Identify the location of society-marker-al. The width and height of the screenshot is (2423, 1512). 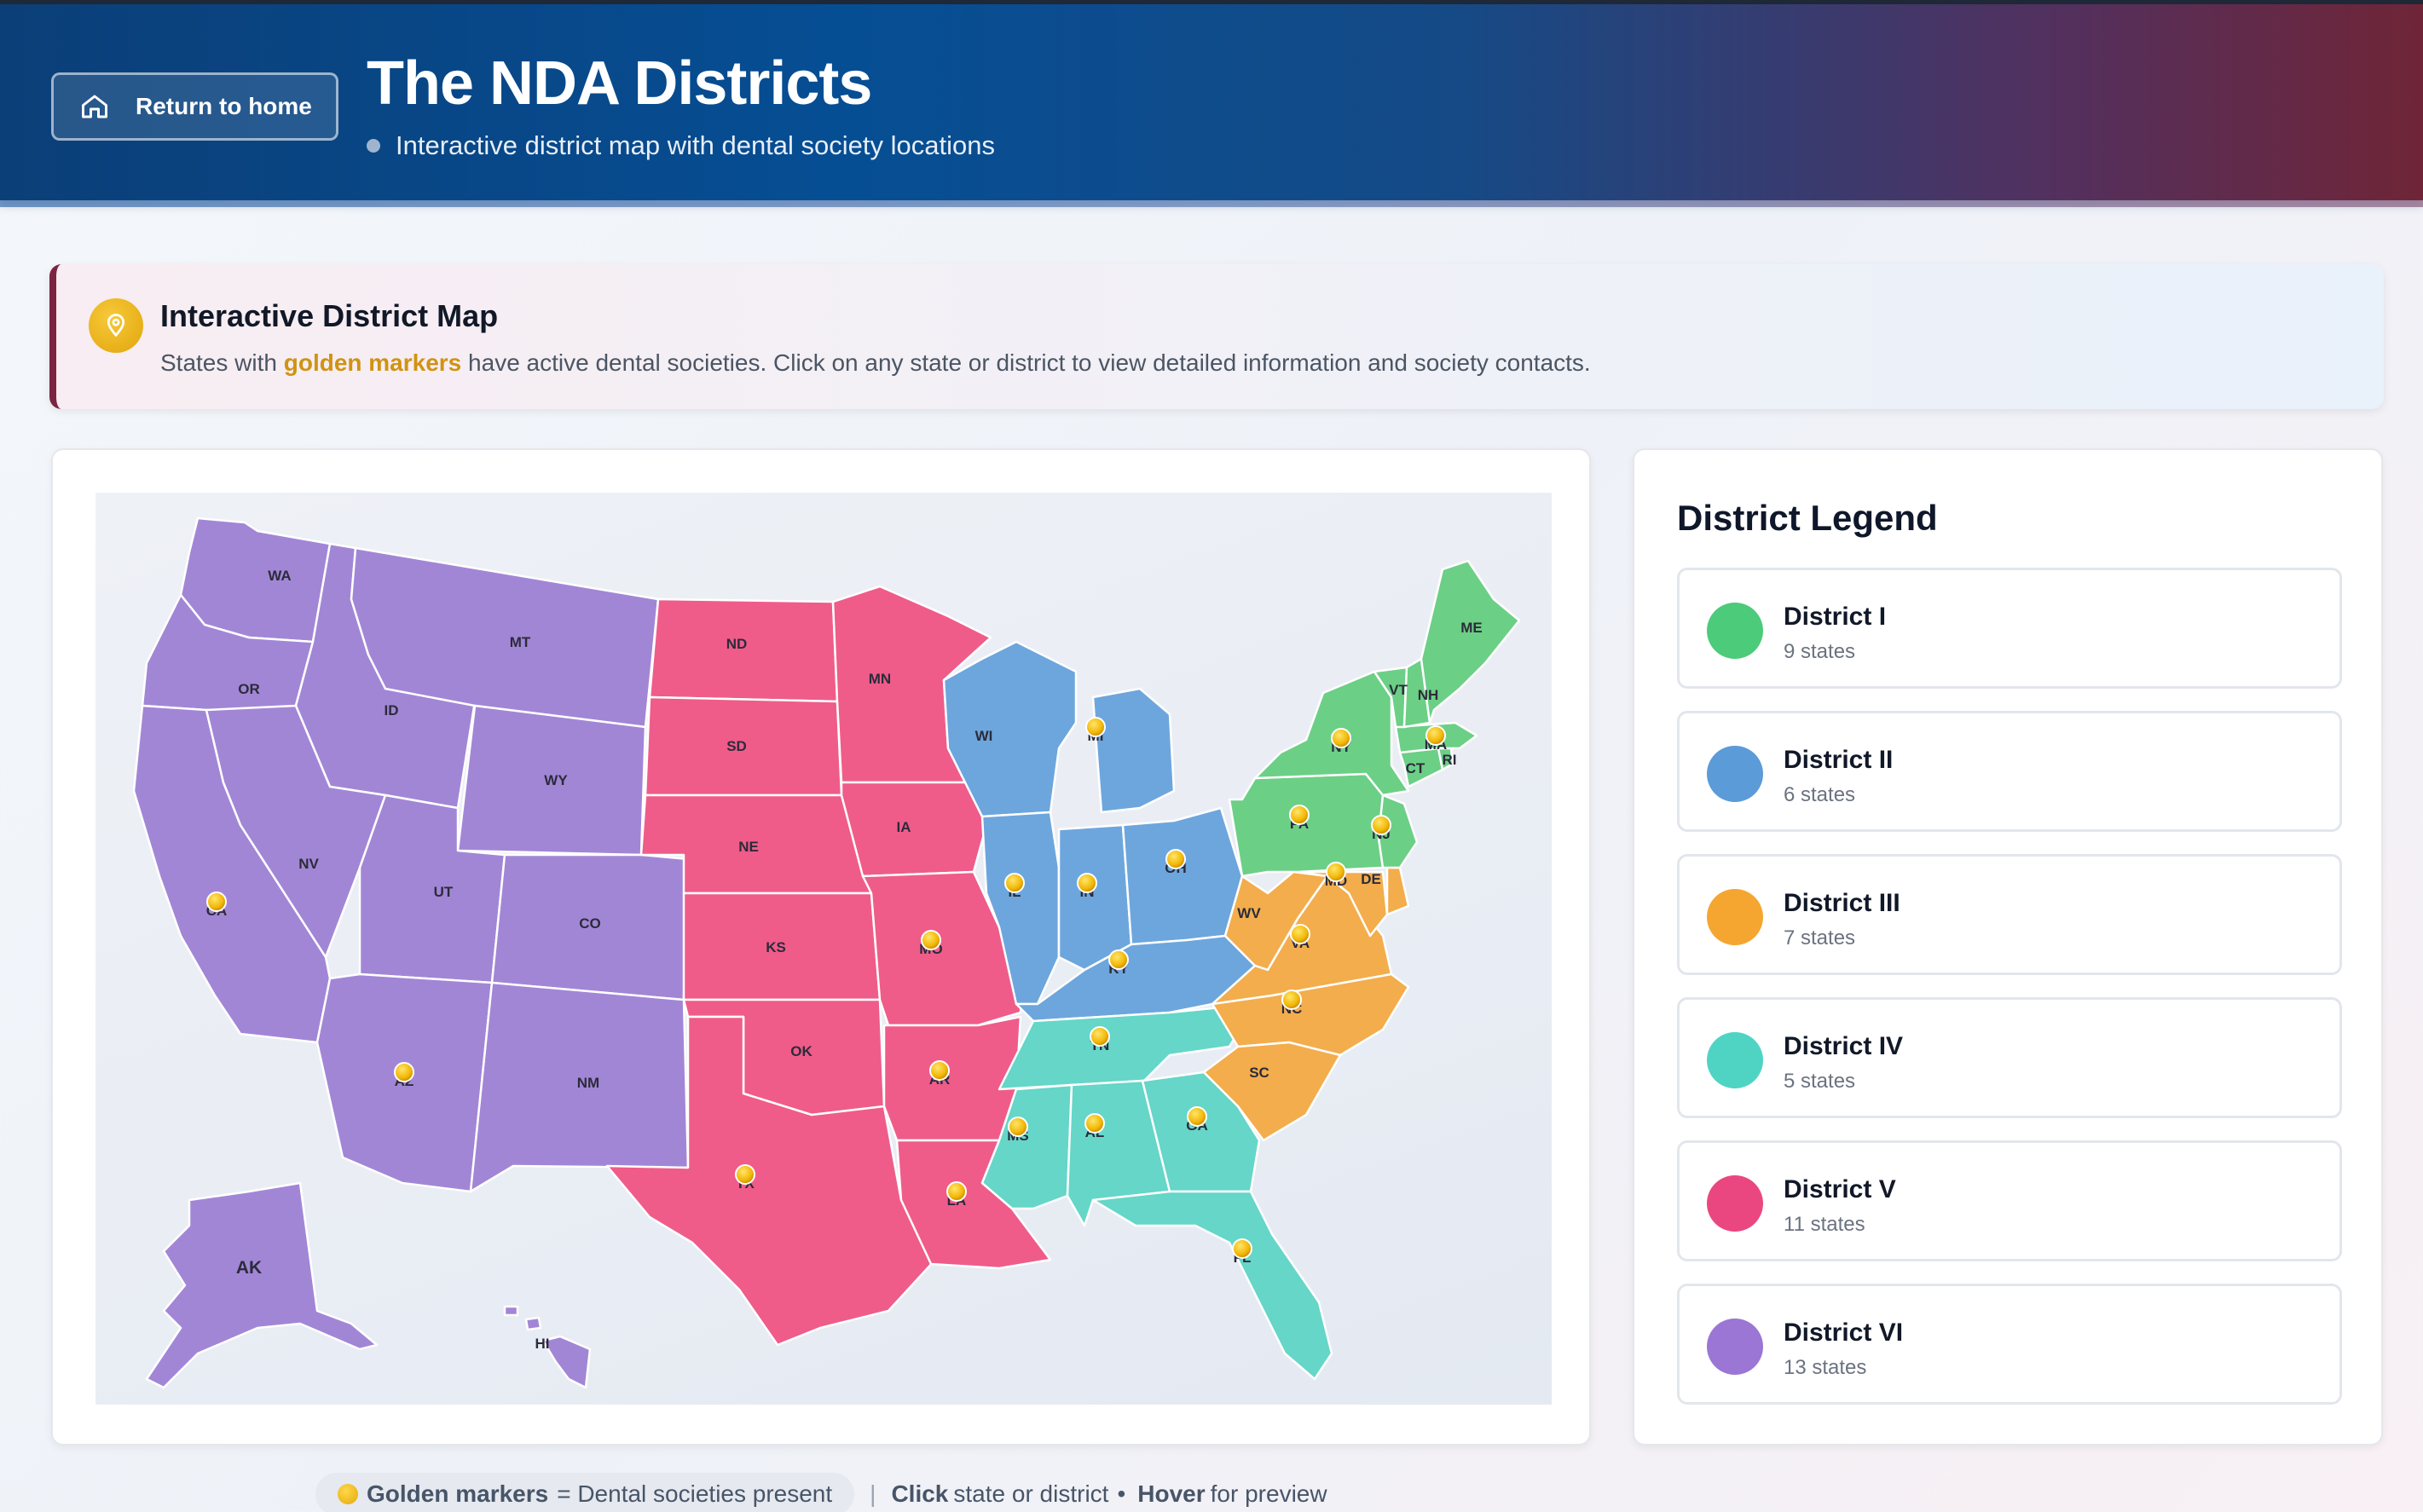
(1094, 1123).